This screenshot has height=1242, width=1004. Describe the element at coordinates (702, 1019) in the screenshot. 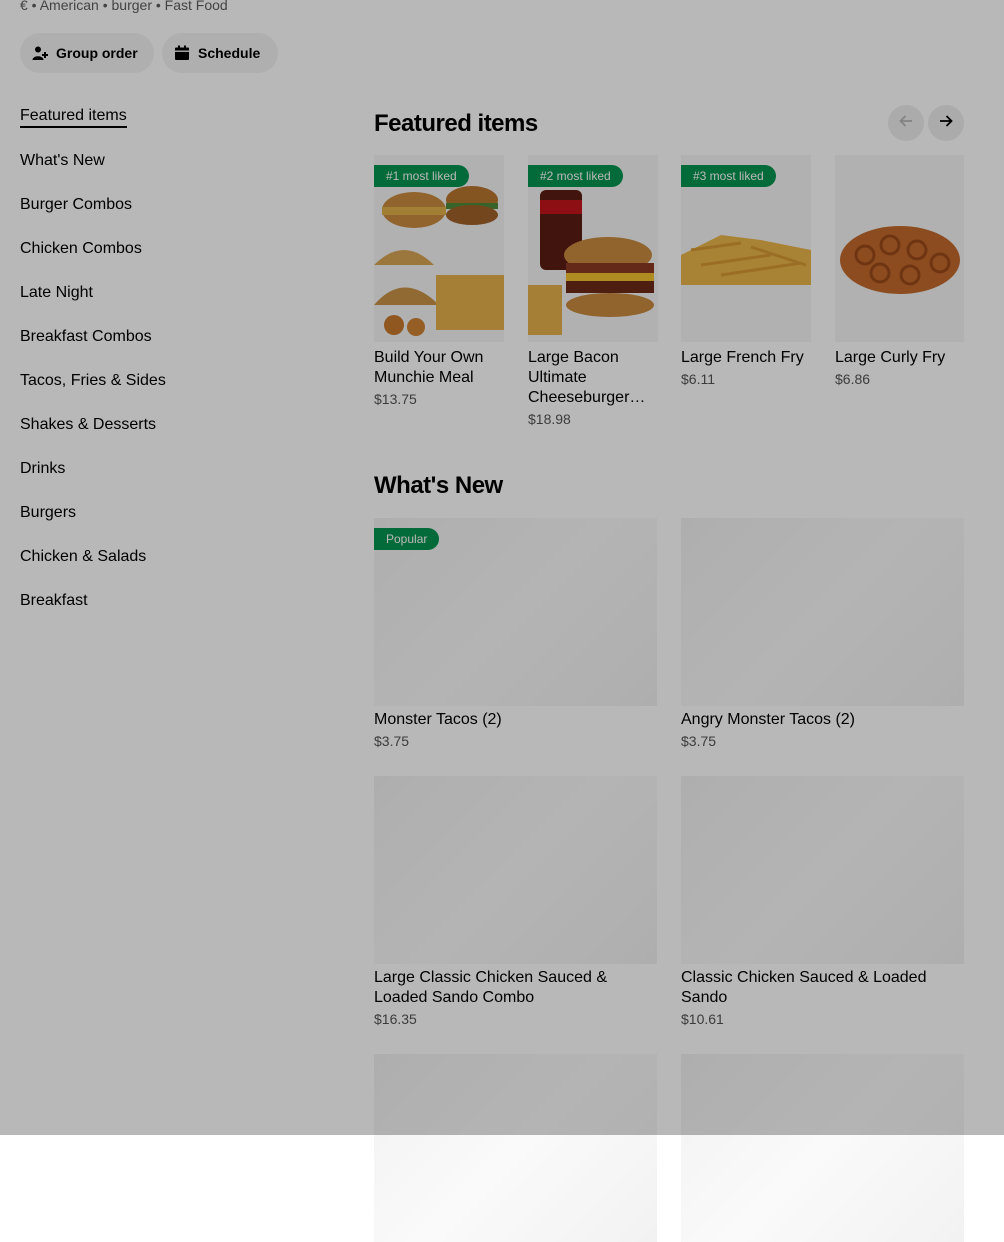

I see `menu-item-price: $10.61` at that location.